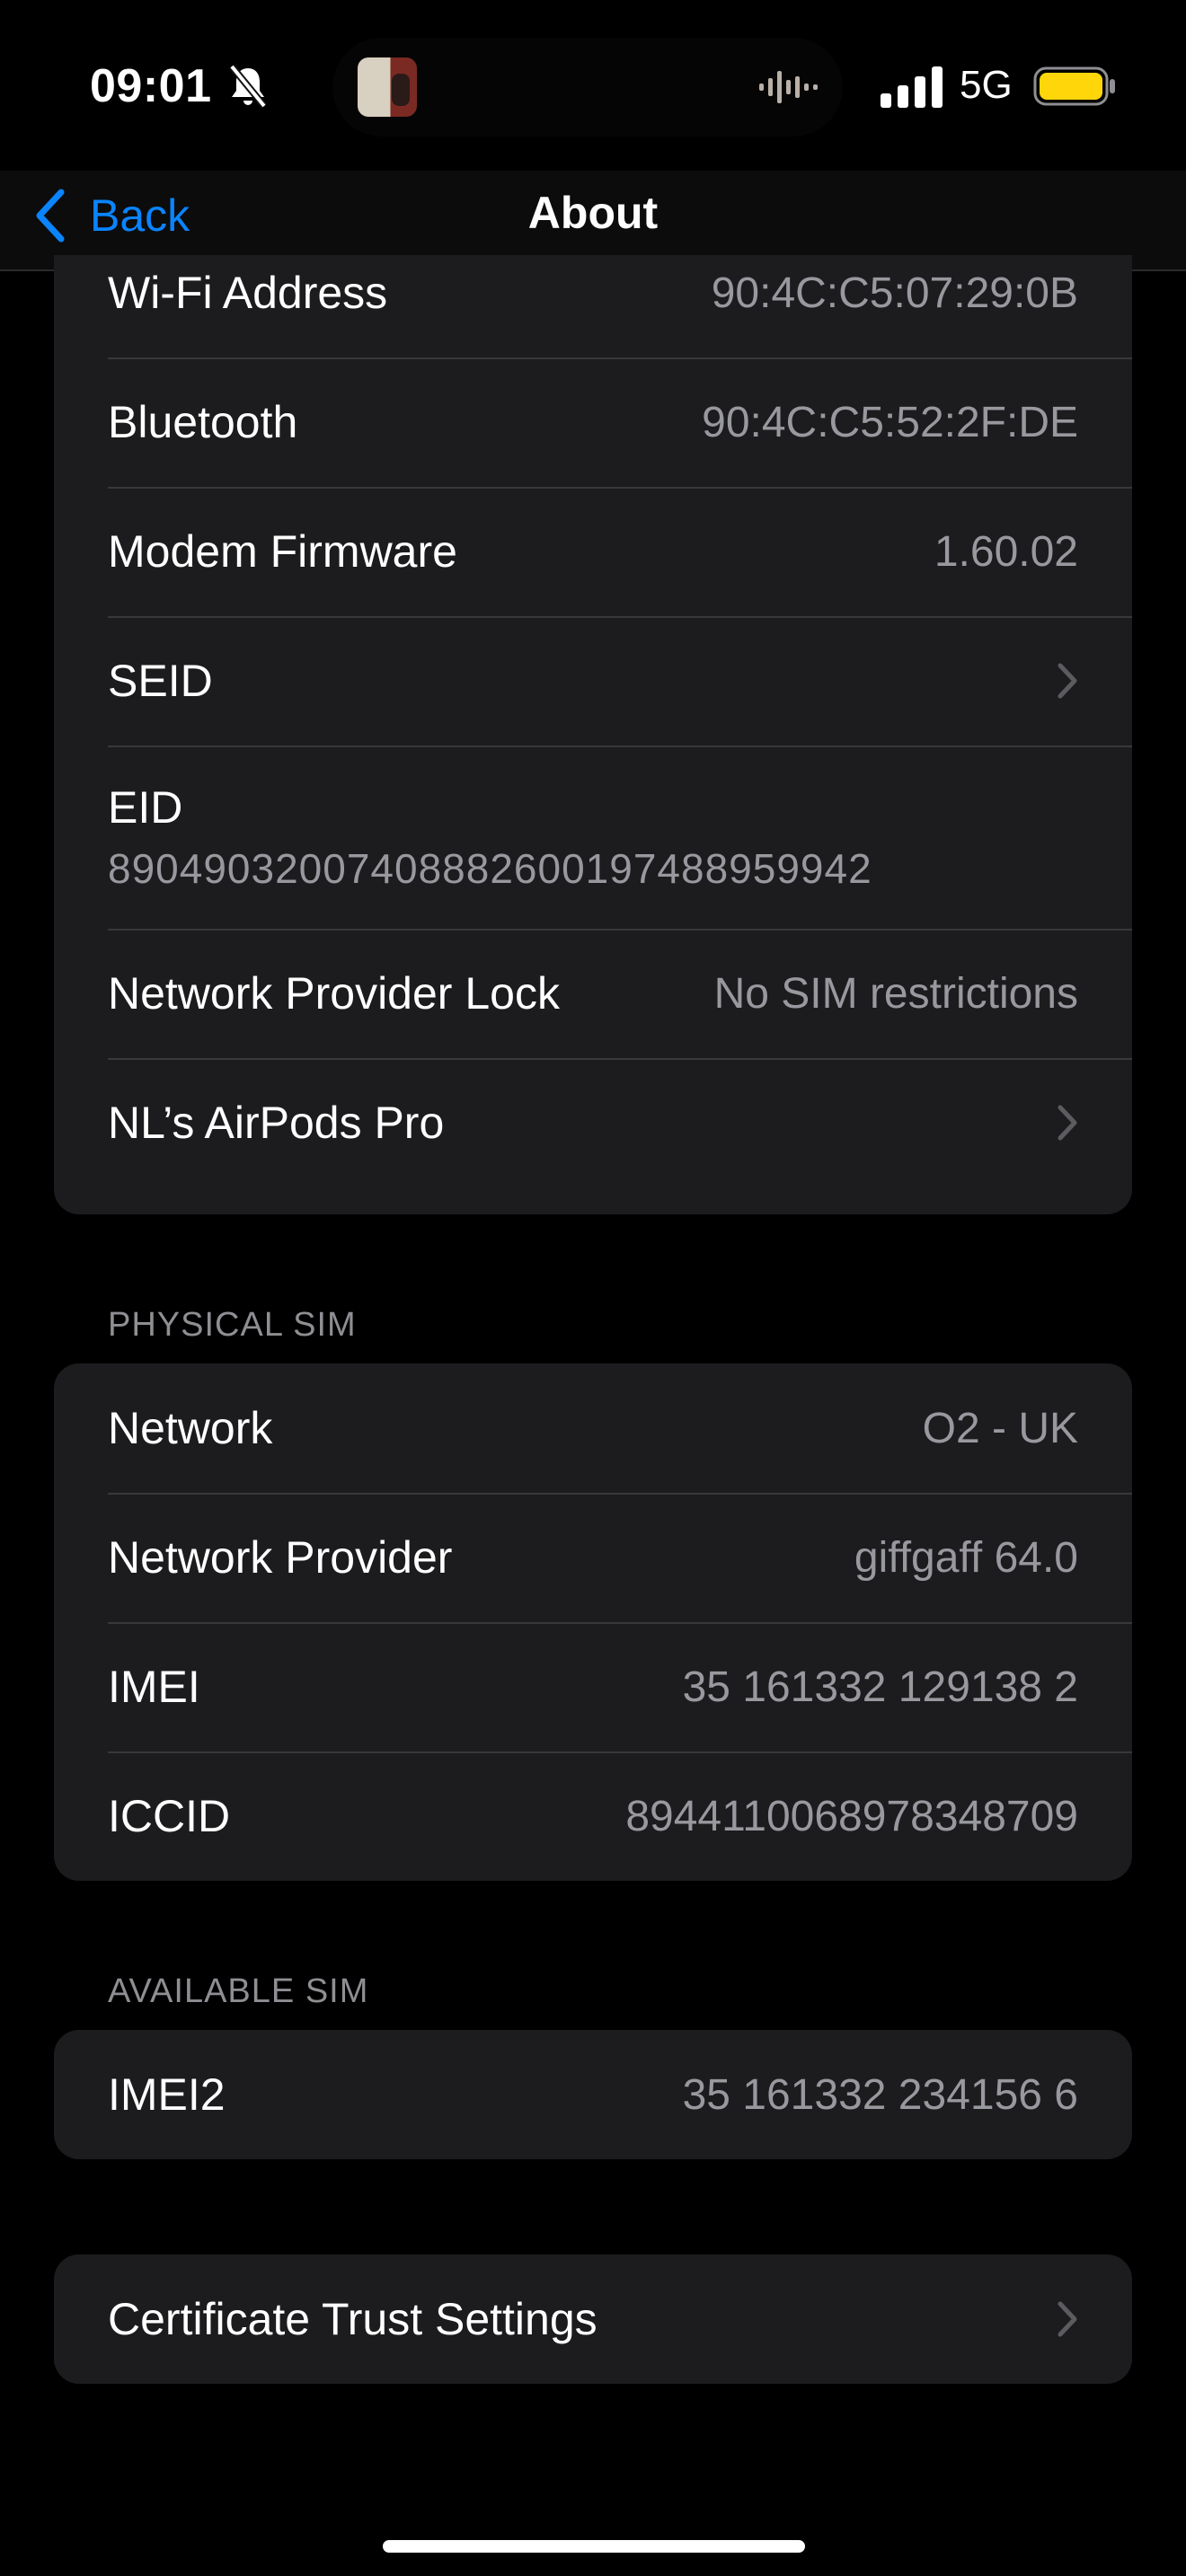 The width and height of the screenshot is (1186, 2576). I want to click on row-label: Wi-Fi Address, so click(248, 293).